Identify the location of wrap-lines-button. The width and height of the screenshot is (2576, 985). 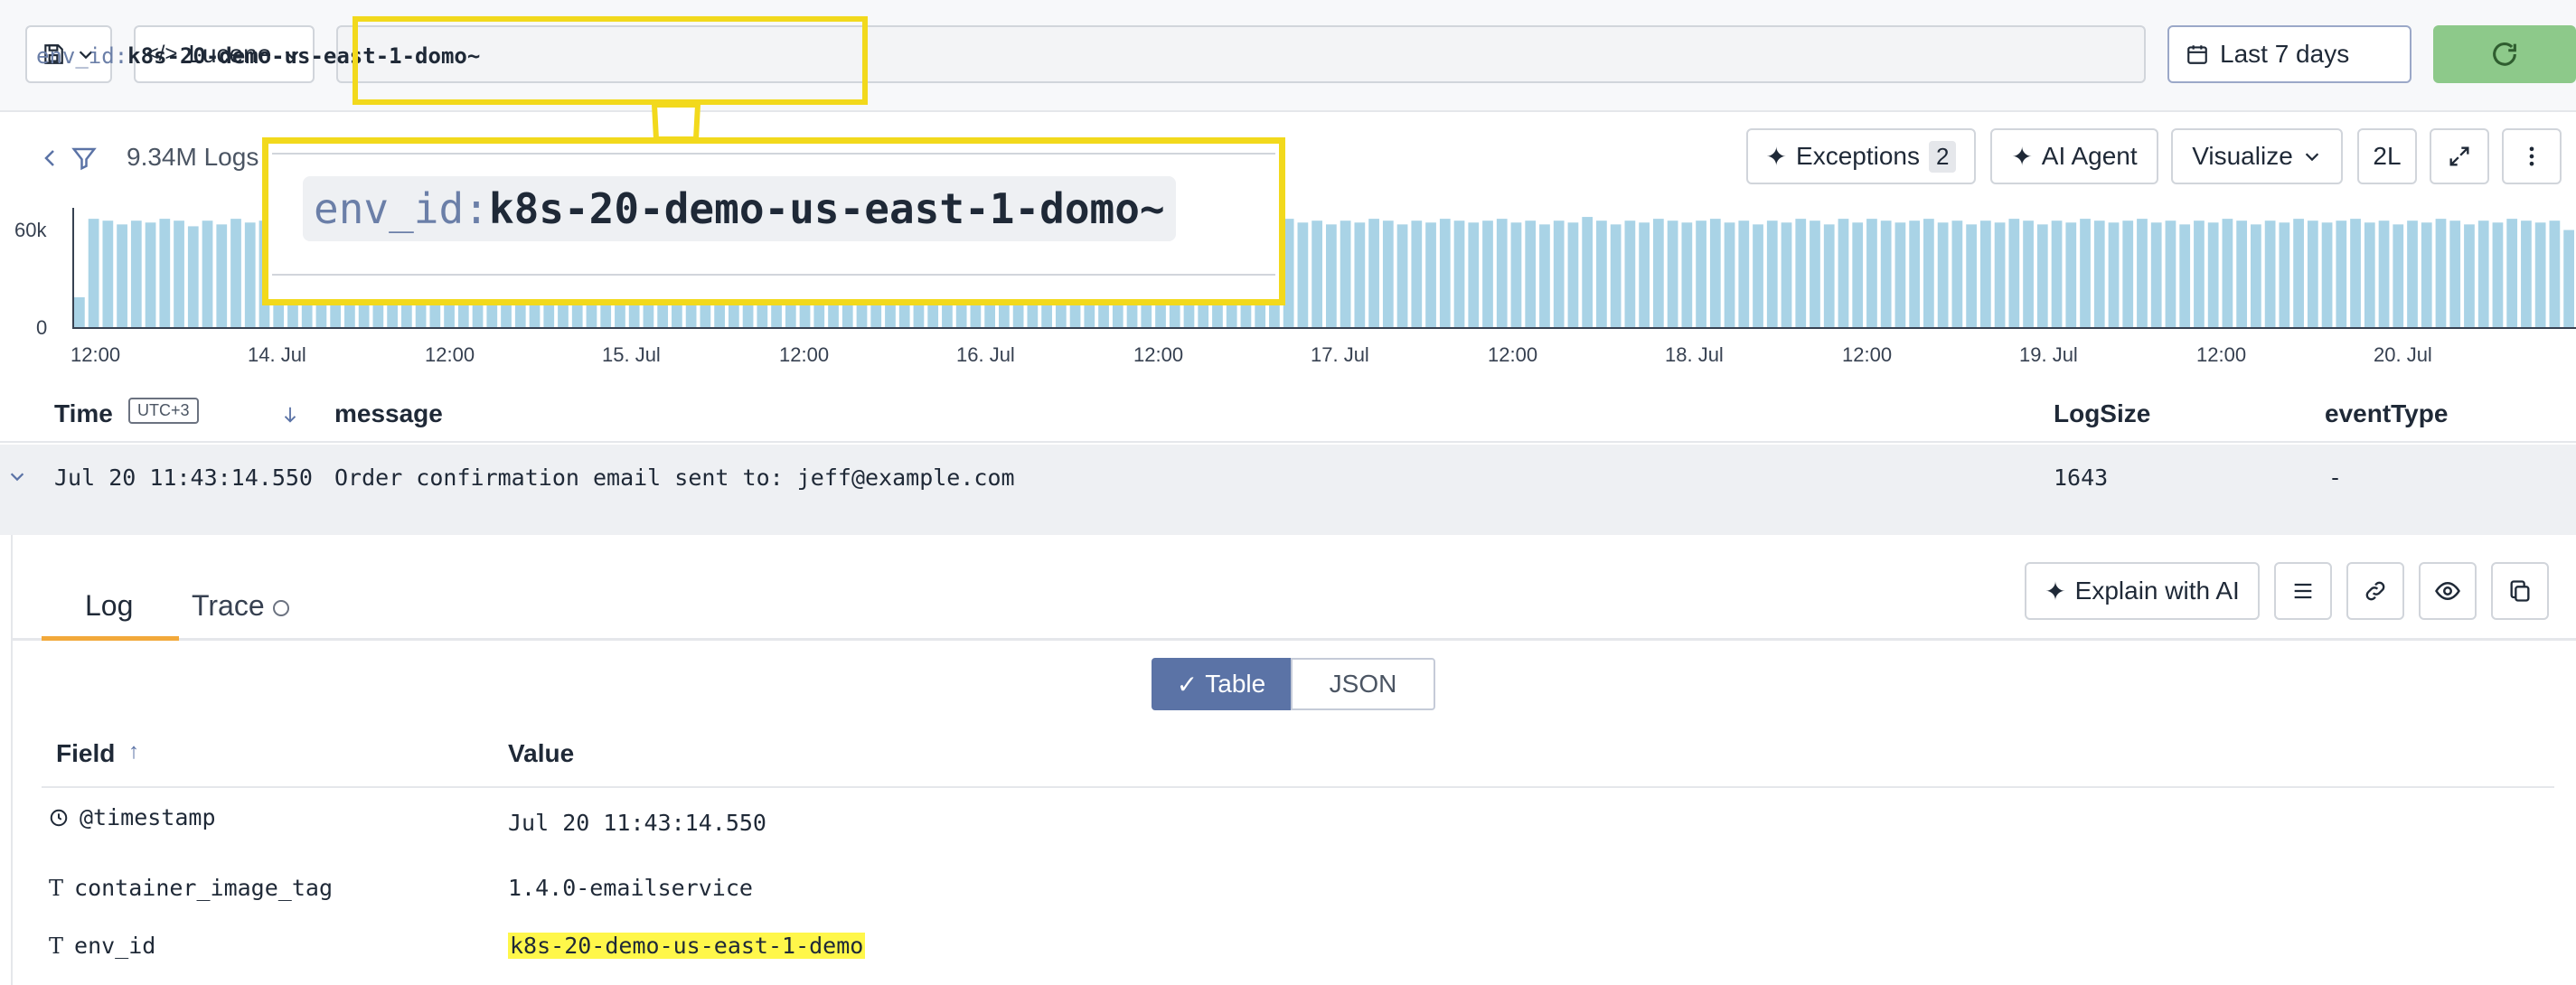
(2303, 591).